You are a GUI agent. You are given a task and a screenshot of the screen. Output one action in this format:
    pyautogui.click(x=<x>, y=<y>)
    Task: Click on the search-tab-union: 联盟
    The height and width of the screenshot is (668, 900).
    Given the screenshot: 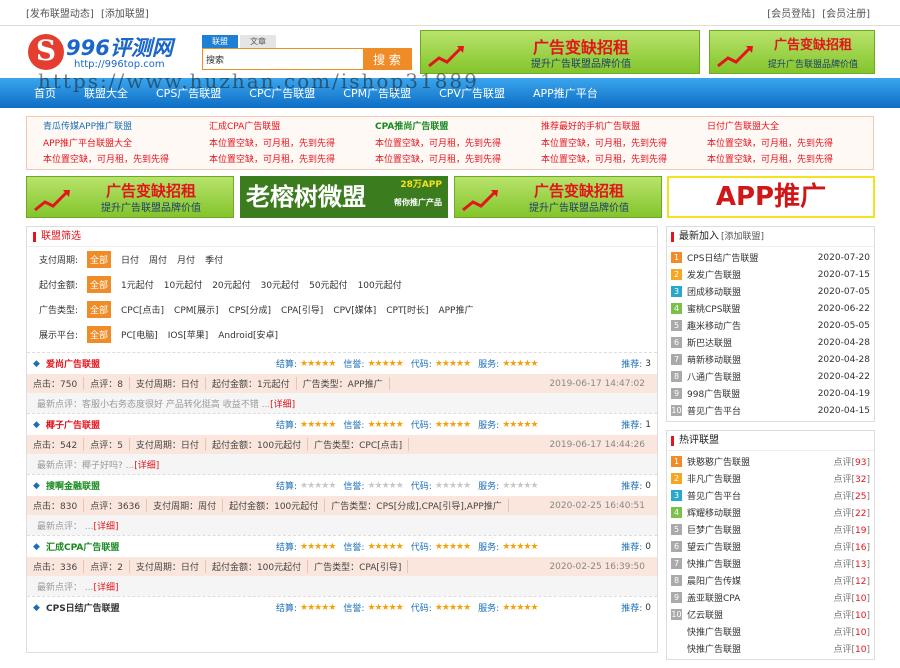 What is the action you would take?
    pyautogui.click(x=220, y=41)
    